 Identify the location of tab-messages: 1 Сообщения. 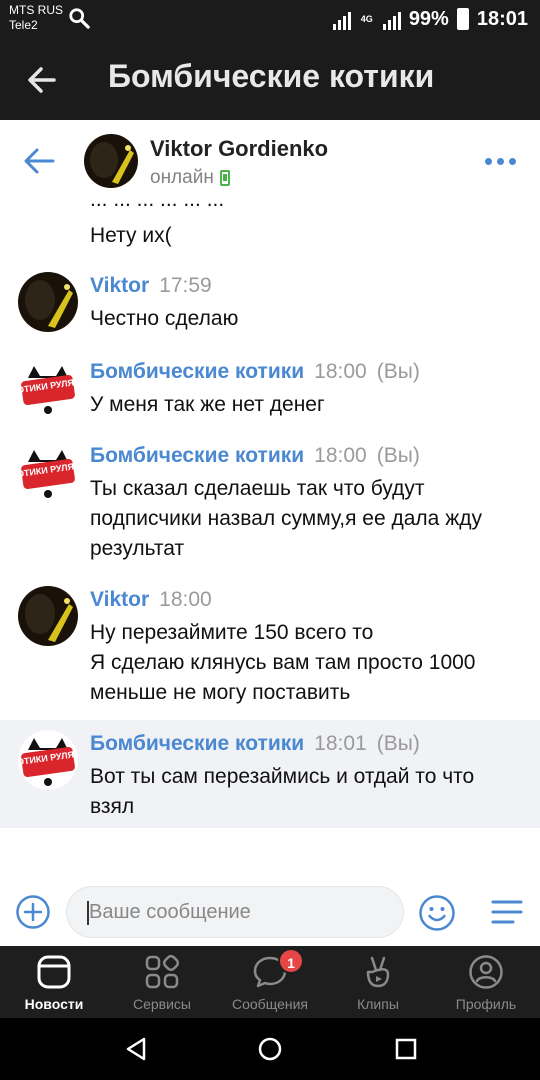
(270, 982).